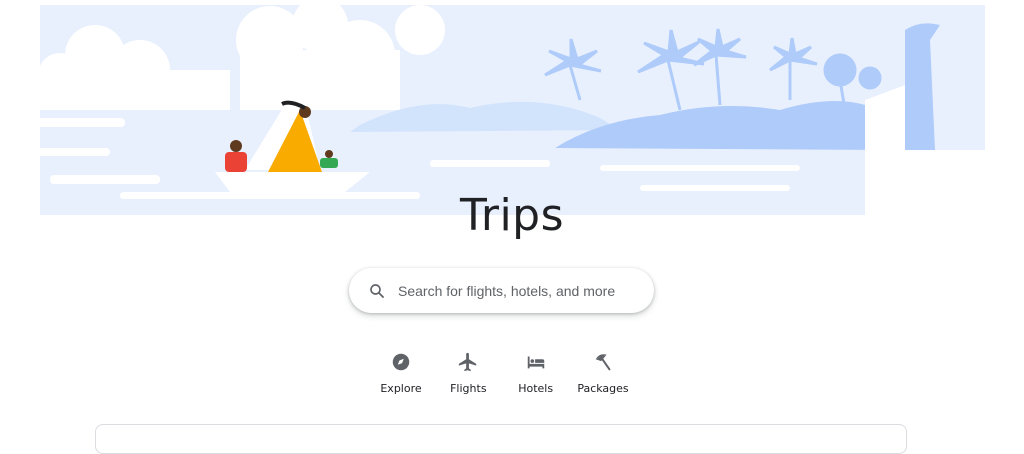  Describe the element at coordinates (536, 388) in the screenshot. I see `nav-hotels-label: Hotels` at that location.